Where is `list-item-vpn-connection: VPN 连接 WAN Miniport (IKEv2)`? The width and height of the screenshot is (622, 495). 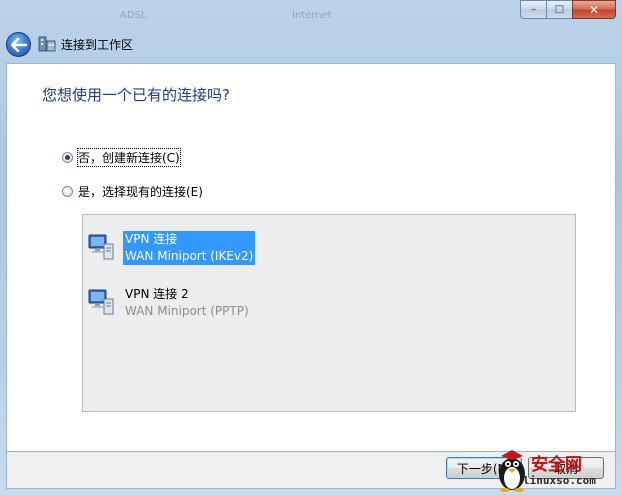 list-item-vpn-connection: VPN 连接 WAN Miniport (IKEv2) is located at coordinates (172, 250).